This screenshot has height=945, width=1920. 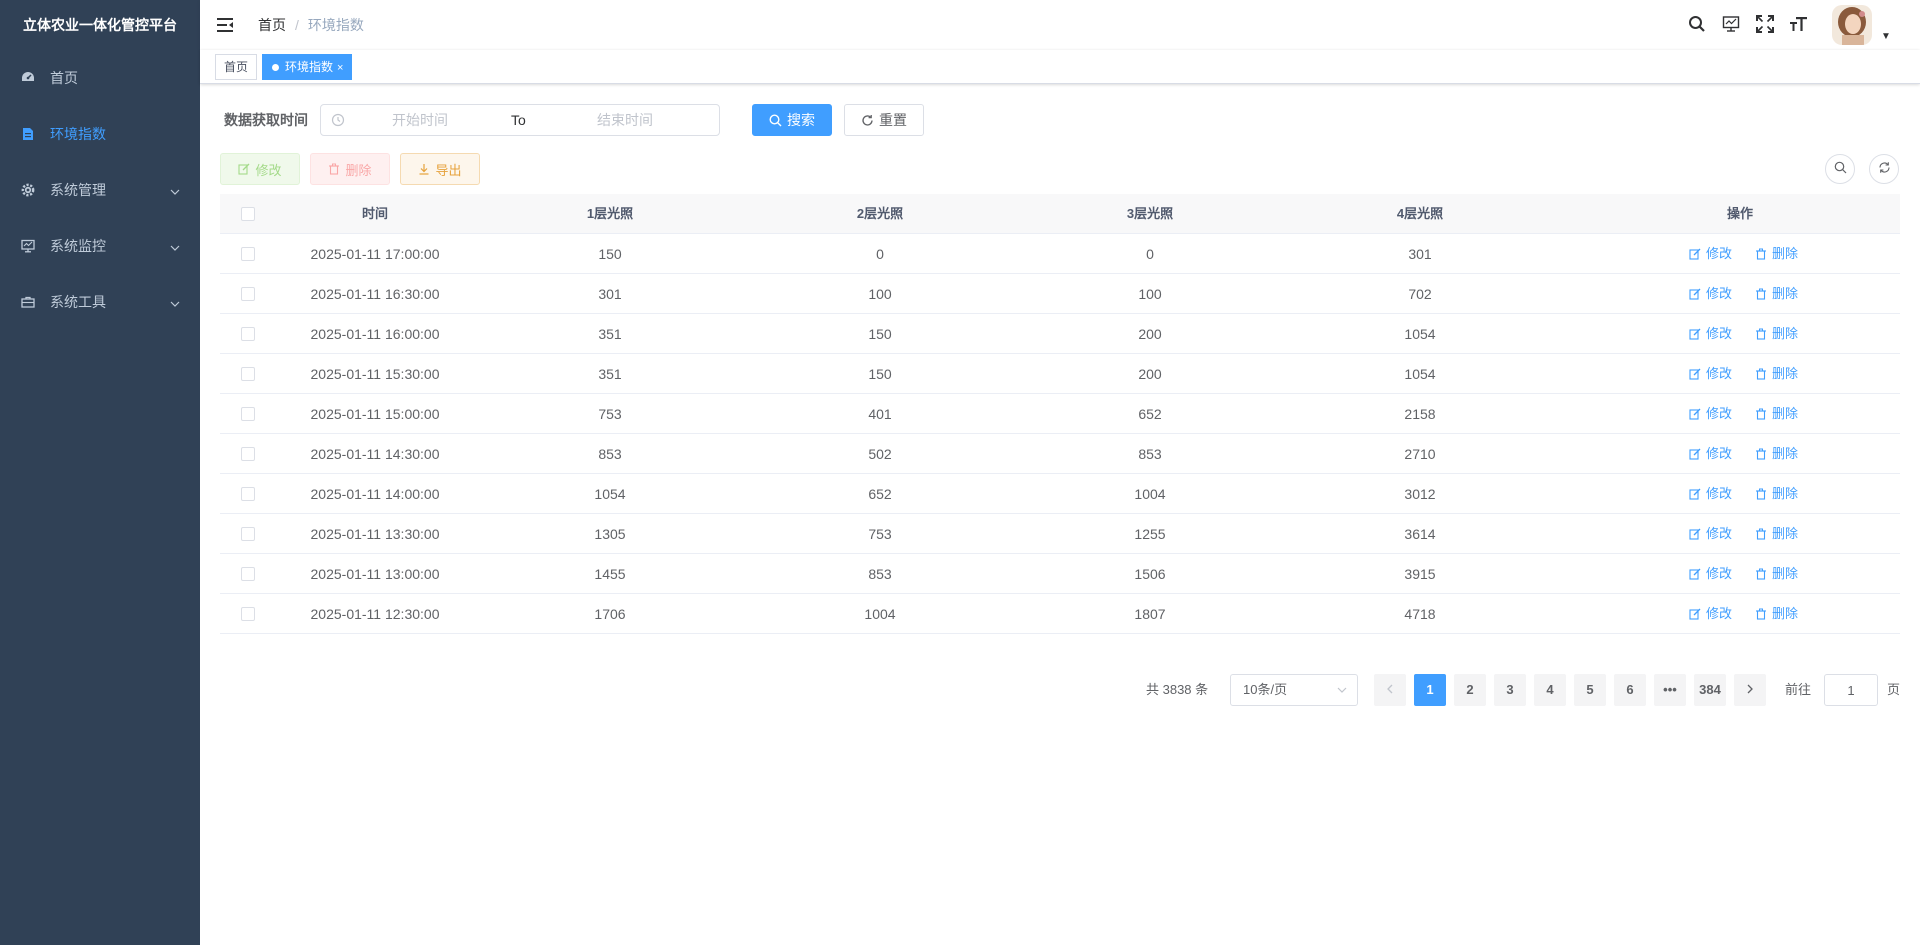 I want to click on hamburger-menu-icon, so click(x=225, y=25).